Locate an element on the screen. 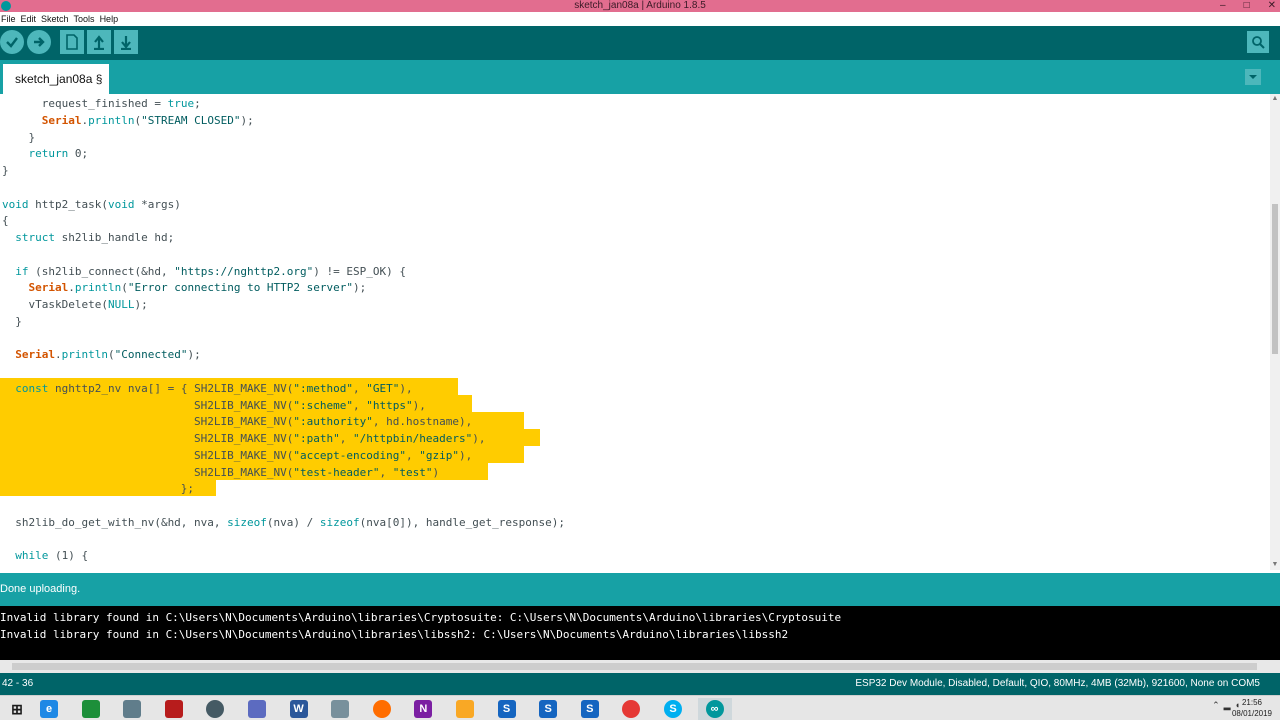 This screenshot has width=1280, height=720. window-title: sketch_jan08a | Arduino 1.8.5 is located at coordinates (640, 5).